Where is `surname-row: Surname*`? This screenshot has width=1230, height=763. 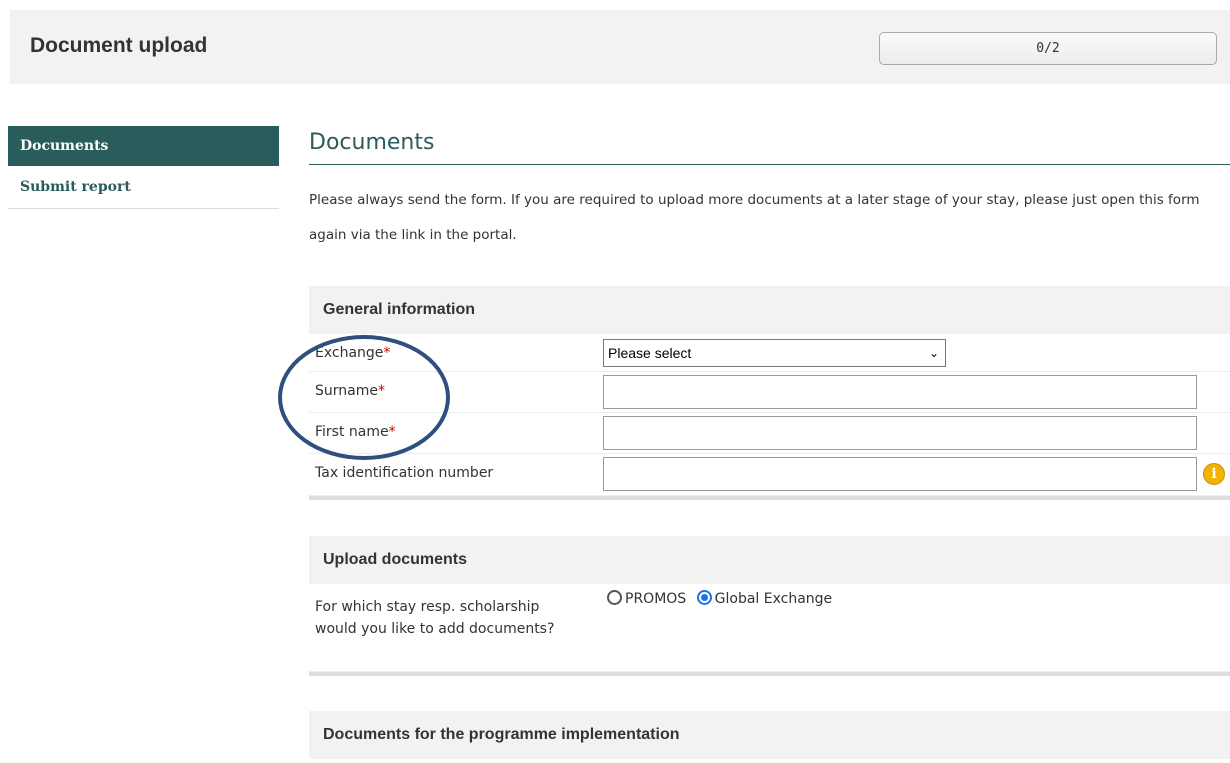 surname-row: Surname* is located at coordinates (769, 392).